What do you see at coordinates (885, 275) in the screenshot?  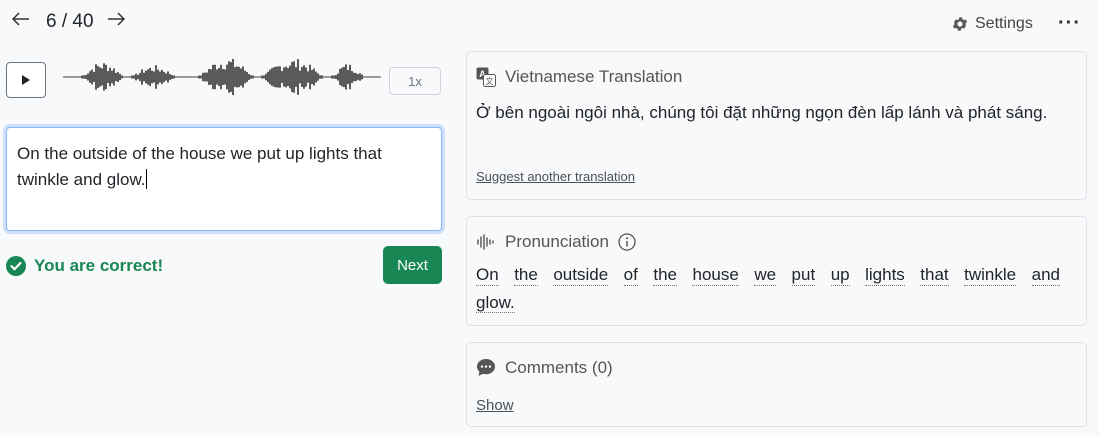 I see `pronunciation-word: lights` at bounding box center [885, 275].